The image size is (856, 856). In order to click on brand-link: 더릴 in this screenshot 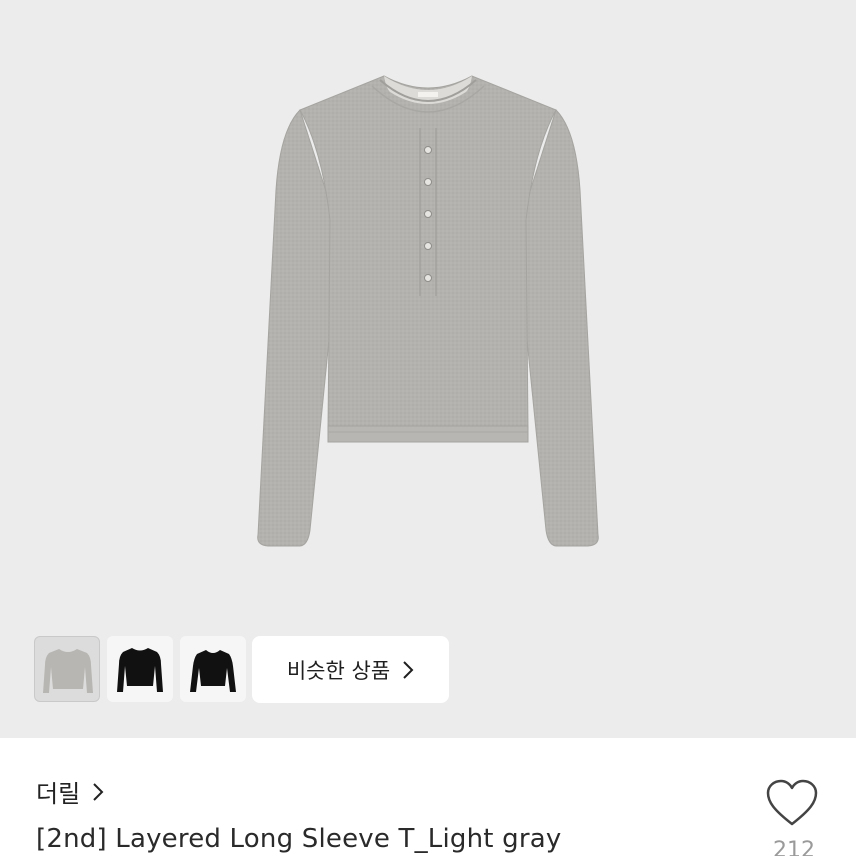, I will do `click(70, 791)`.